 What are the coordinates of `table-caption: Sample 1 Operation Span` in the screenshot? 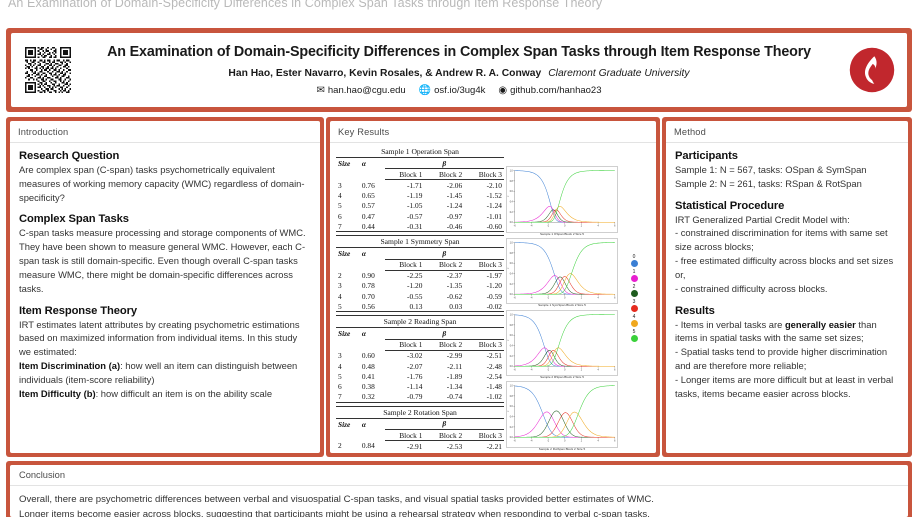 It's located at (420, 151).